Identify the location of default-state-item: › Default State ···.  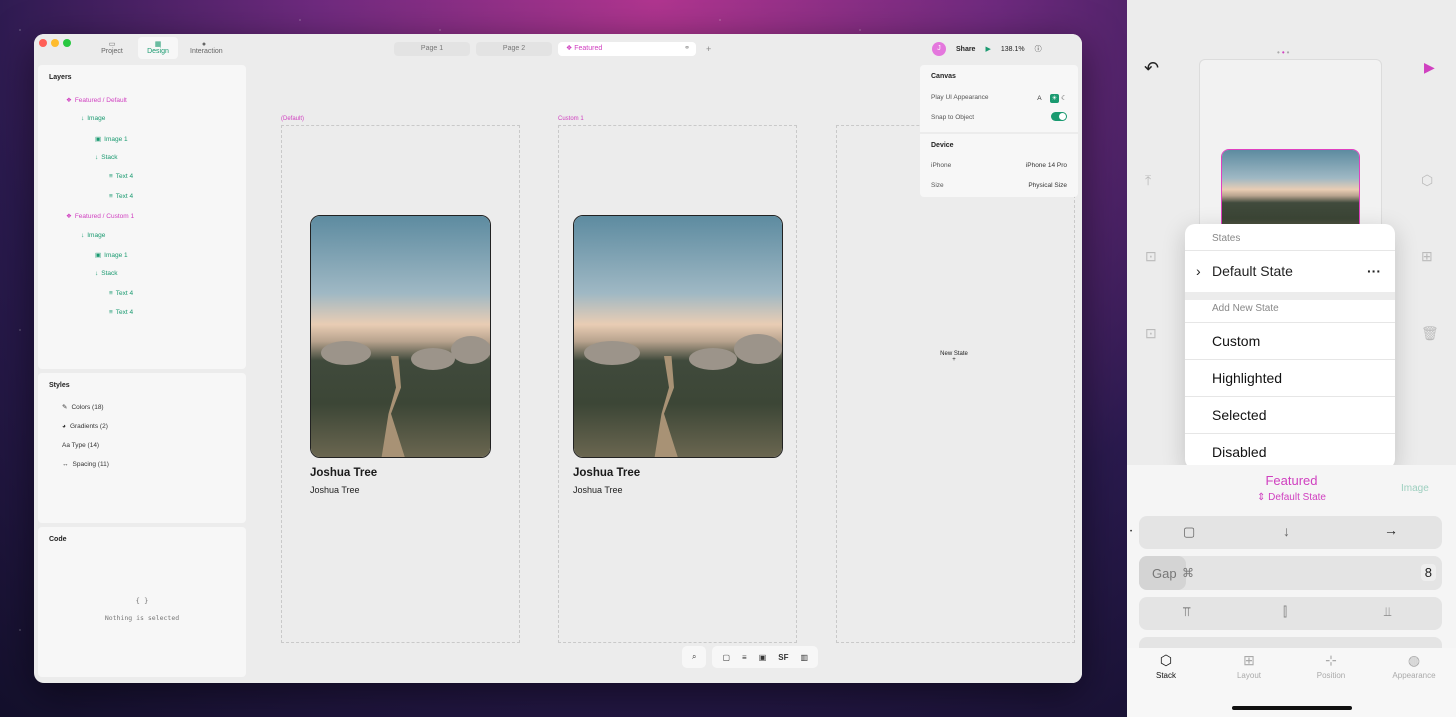
(1290, 271).